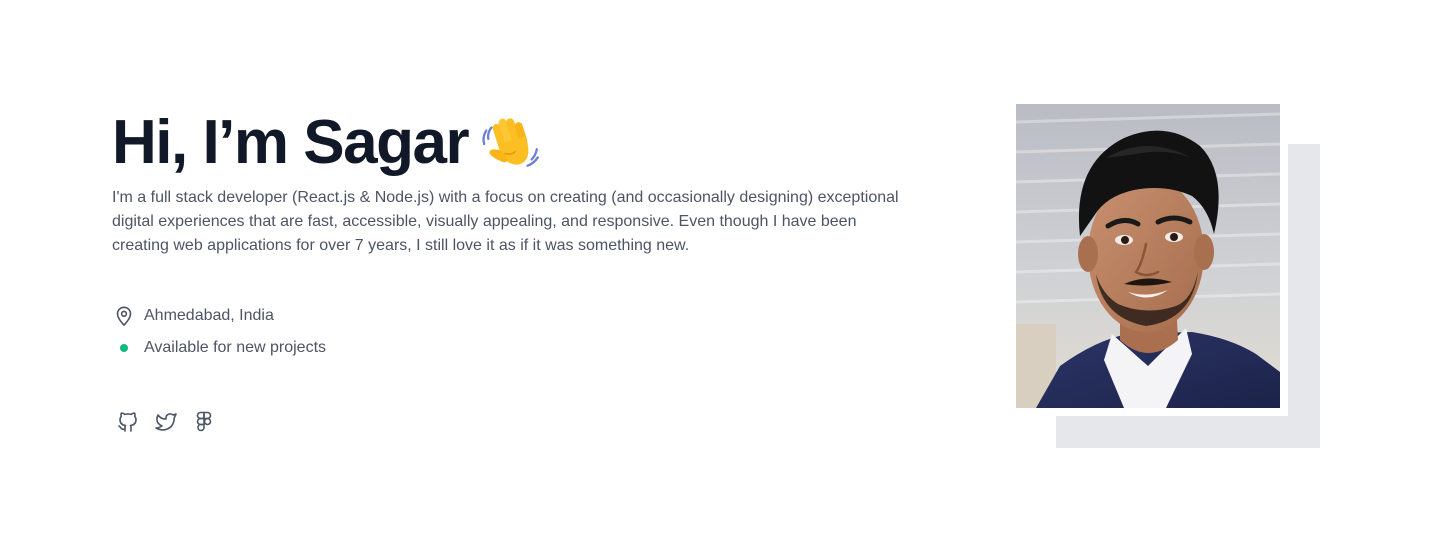  What do you see at coordinates (124, 316) in the screenshot?
I see `map-pin-icon` at bounding box center [124, 316].